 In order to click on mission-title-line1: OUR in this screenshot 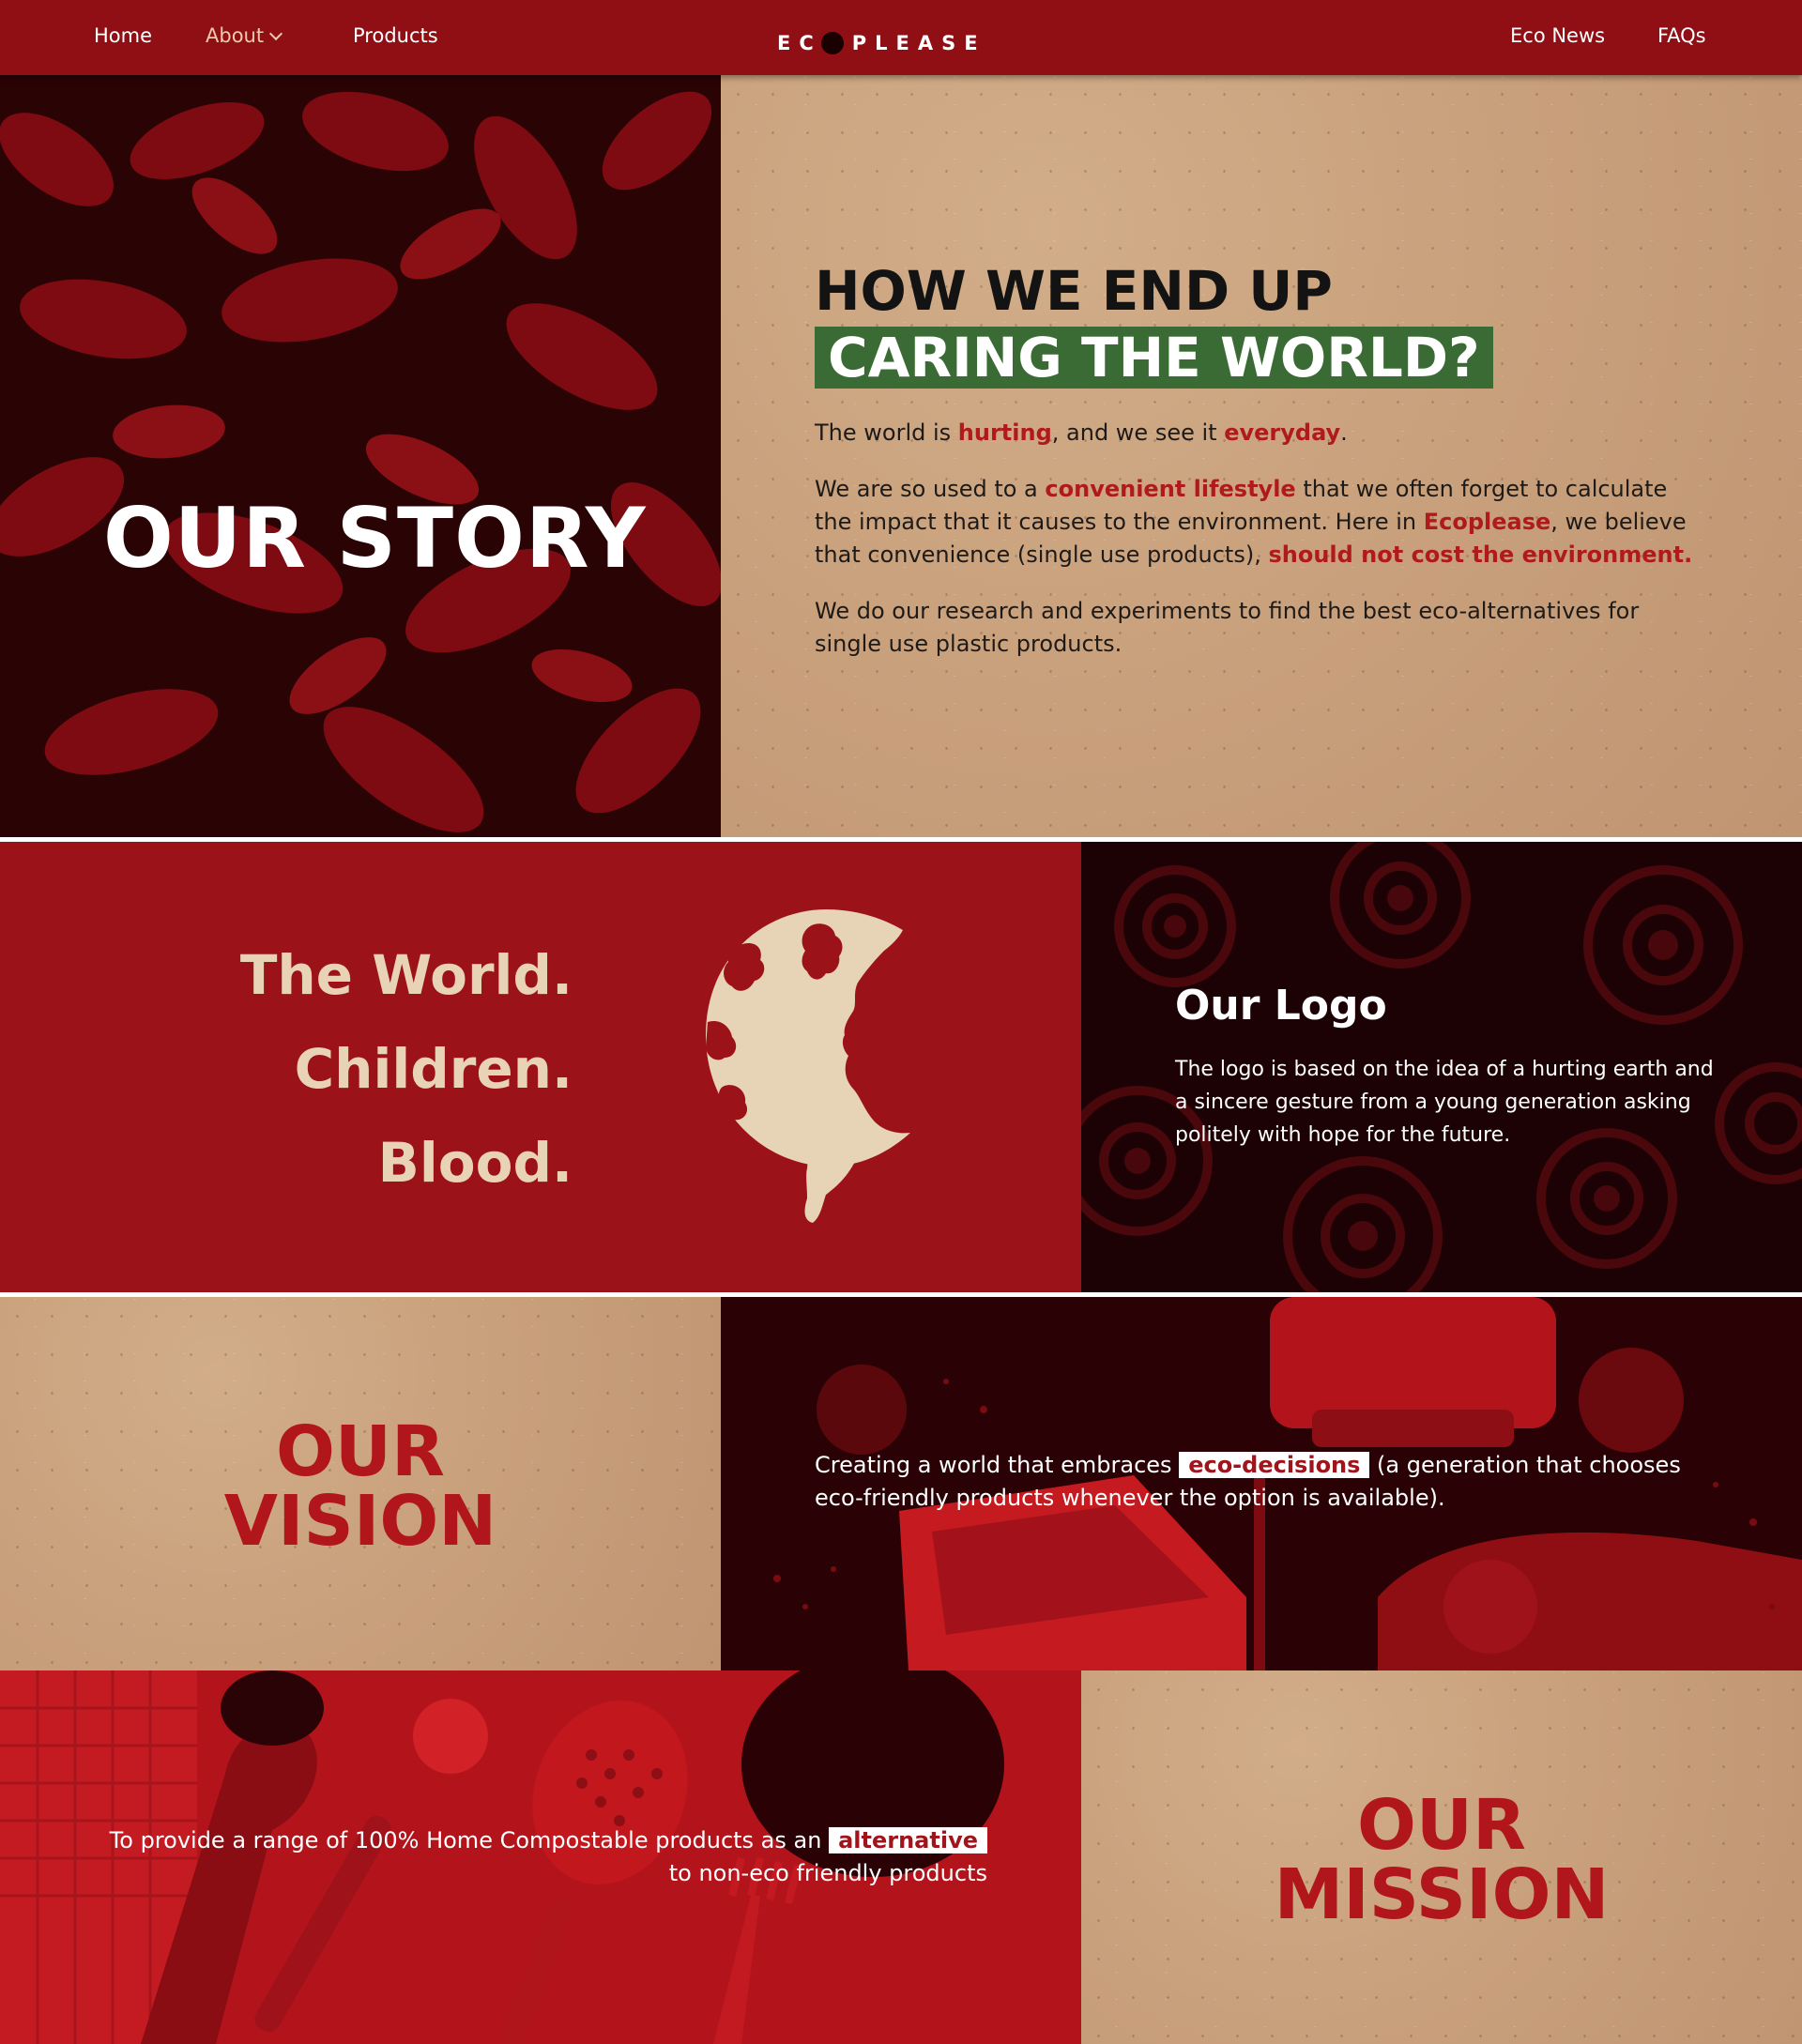, I will do `click(1442, 1825)`.